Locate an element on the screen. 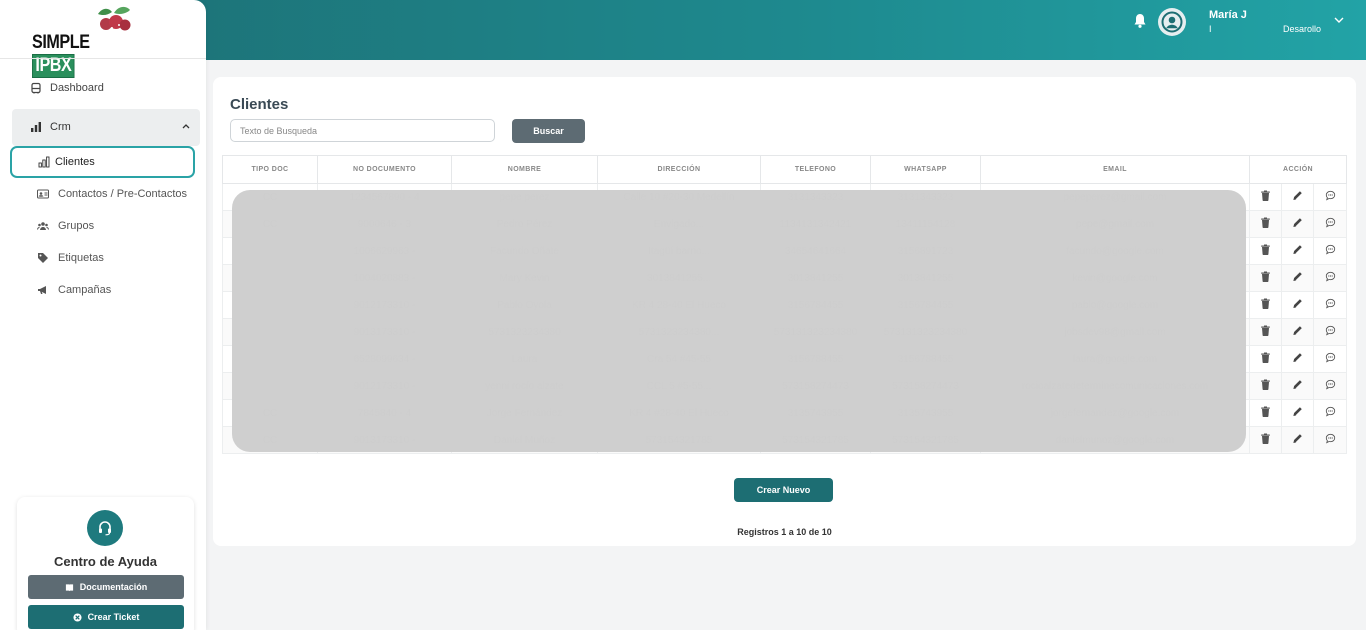 The height and width of the screenshot is (630, 1366). sidebar-item-contactos: Contactos / Pre-Contactos is located at coordinates (112, 194).